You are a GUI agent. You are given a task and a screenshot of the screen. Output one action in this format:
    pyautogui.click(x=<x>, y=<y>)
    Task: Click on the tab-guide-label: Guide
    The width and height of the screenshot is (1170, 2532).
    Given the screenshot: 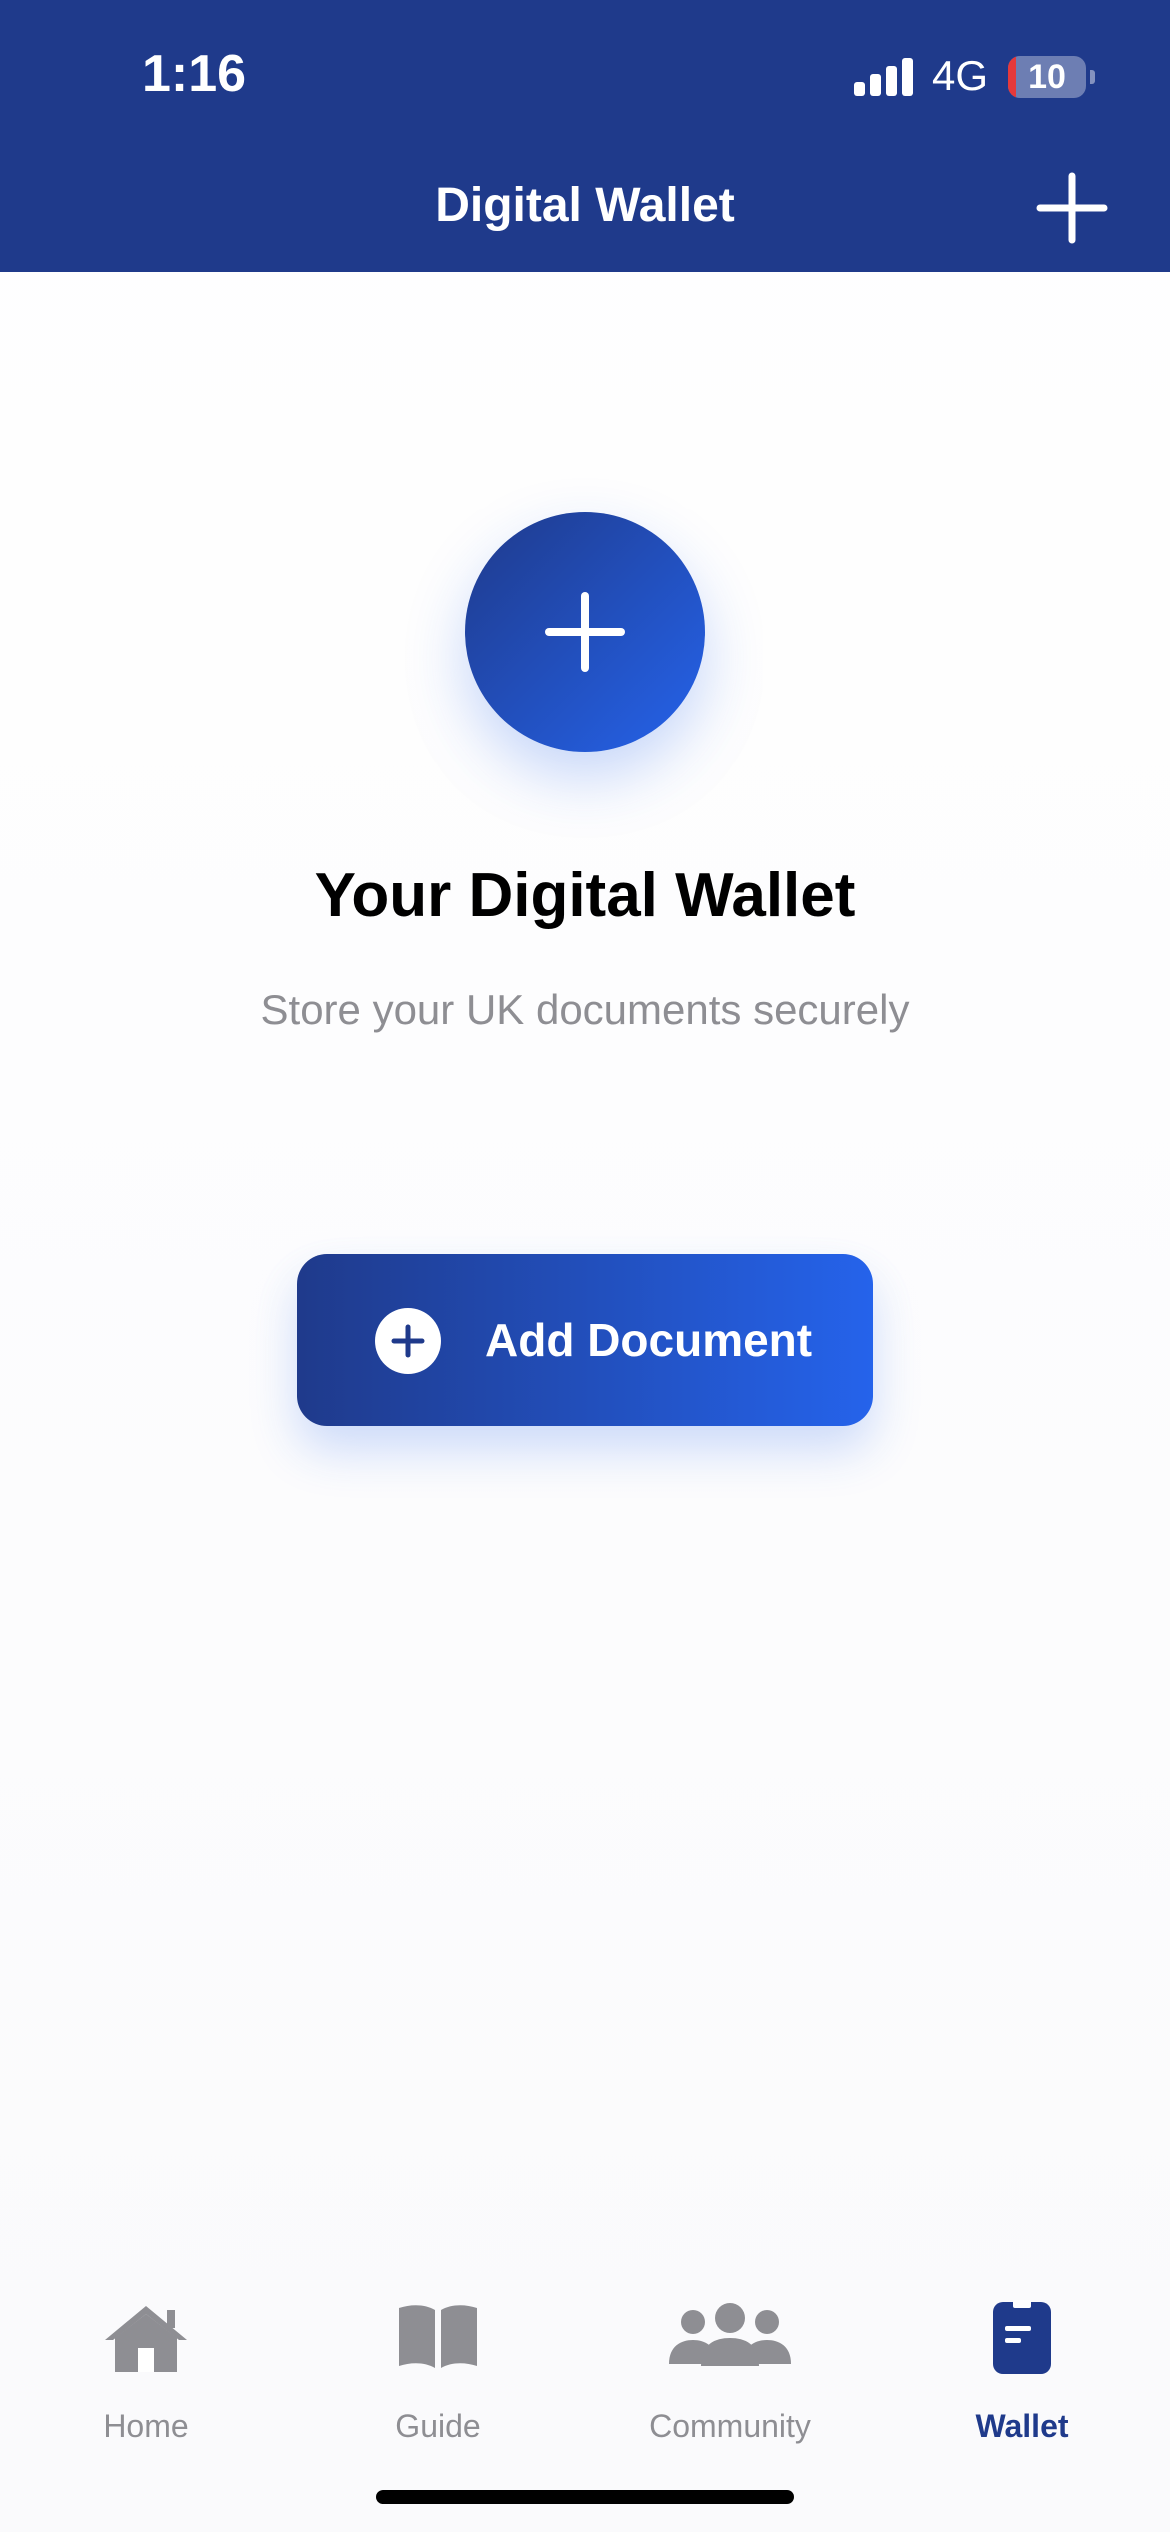 What is the action you would take?
    pyautogui.click(x=438, y=2426)
    